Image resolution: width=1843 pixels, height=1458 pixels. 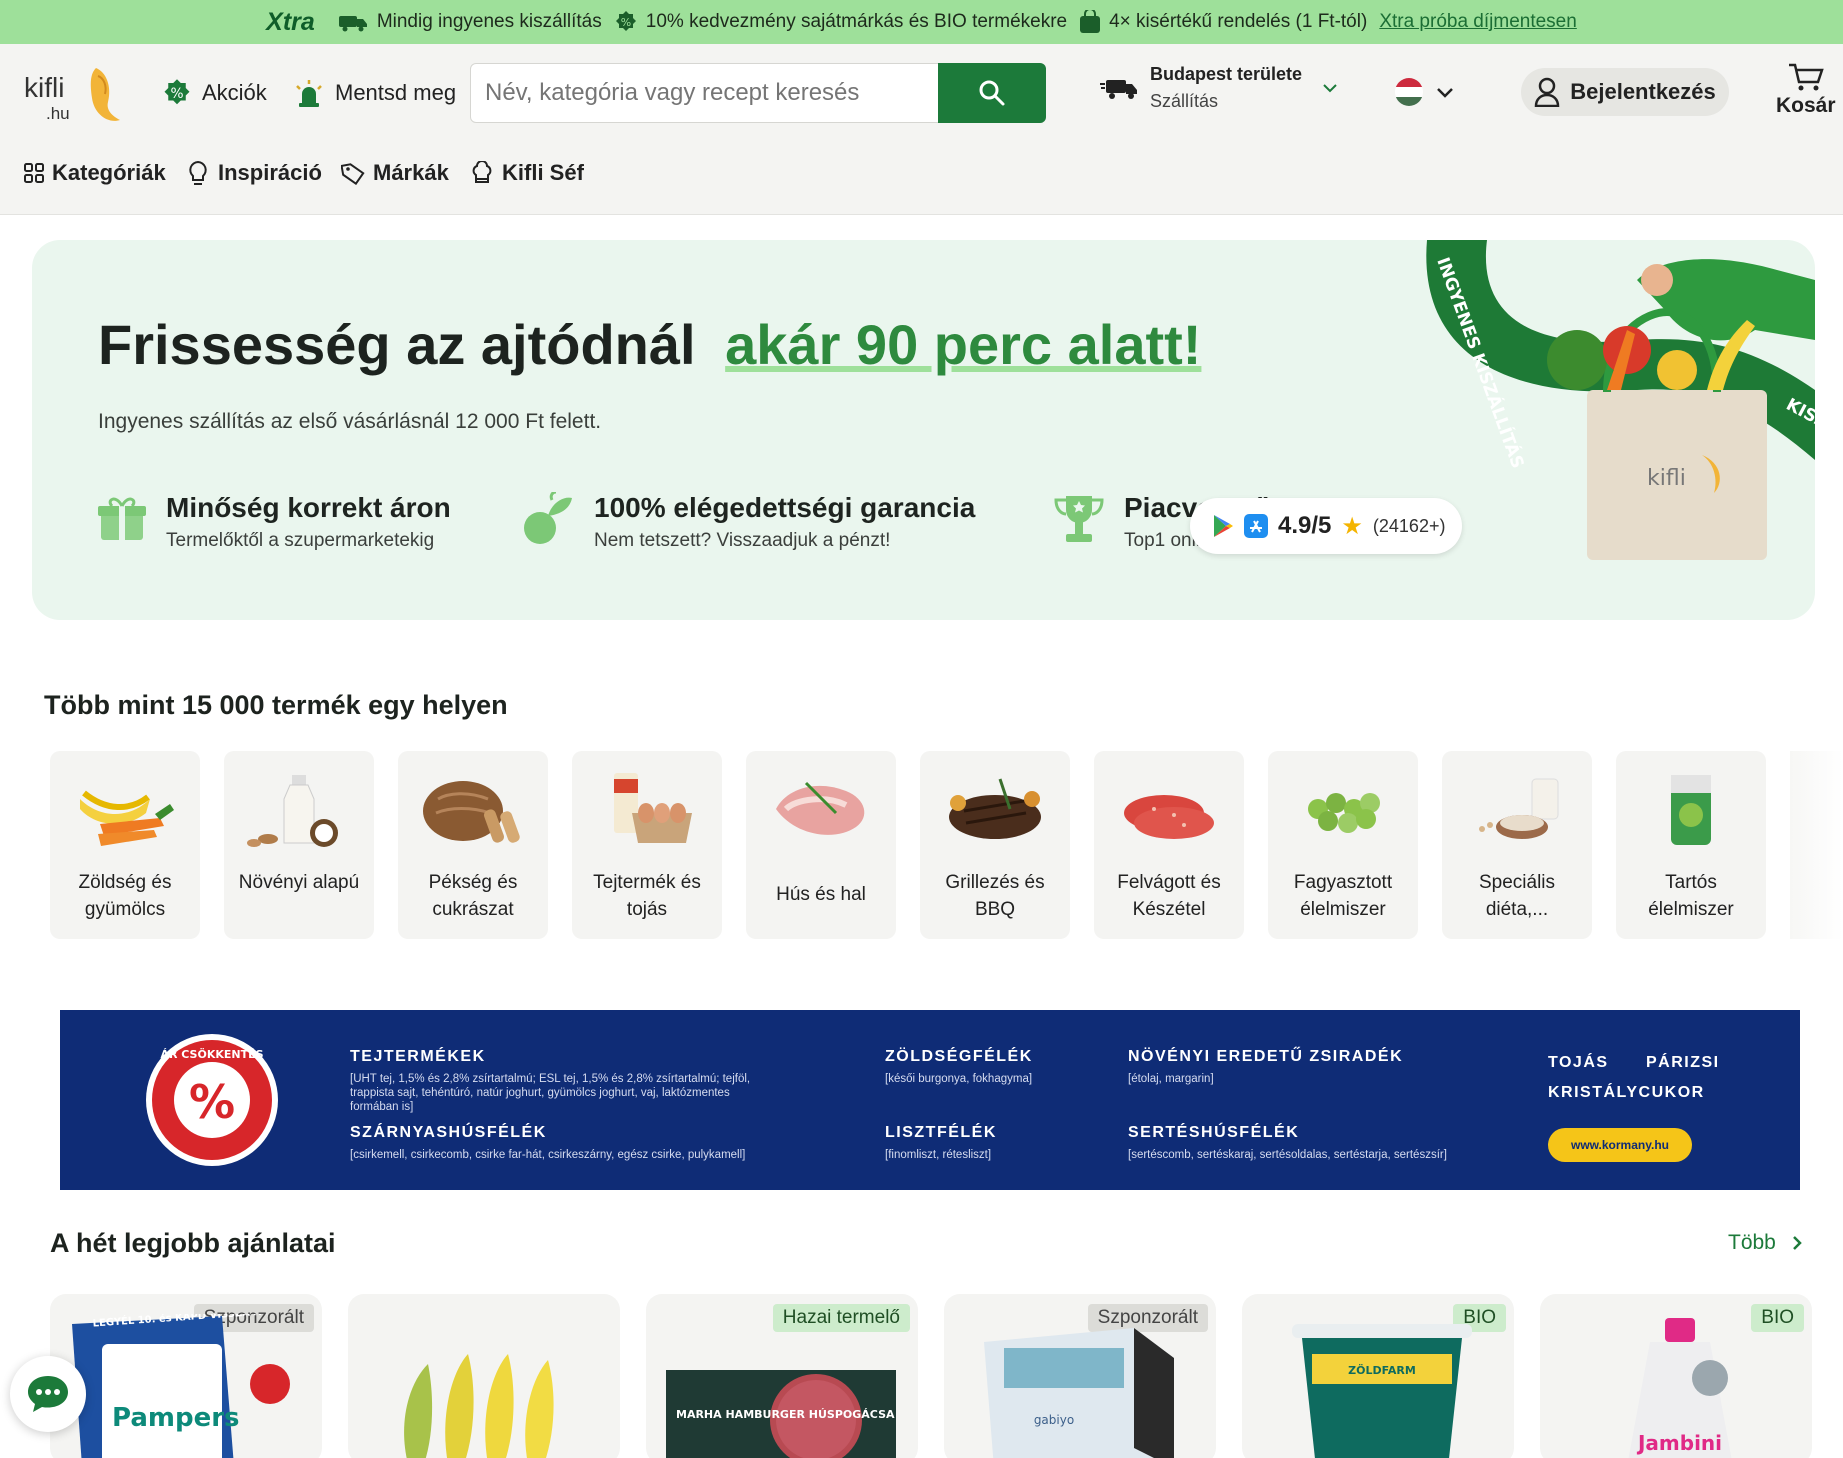 I want to click on deal-card: Hazai termelő MARHA HAMBURGER HÚSPOGÁCSA, so click(x=782, y=1376).